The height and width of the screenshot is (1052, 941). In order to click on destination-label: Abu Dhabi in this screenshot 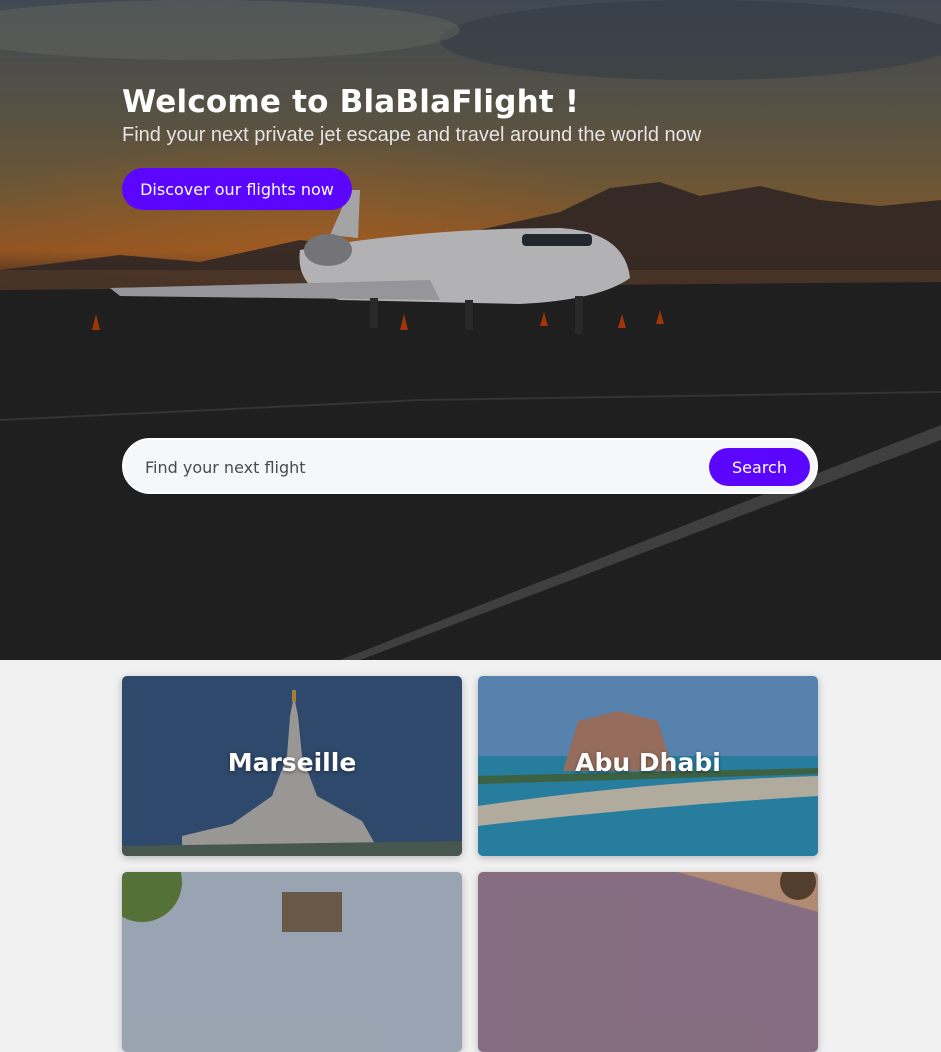, I will do `click(648, 762)`.